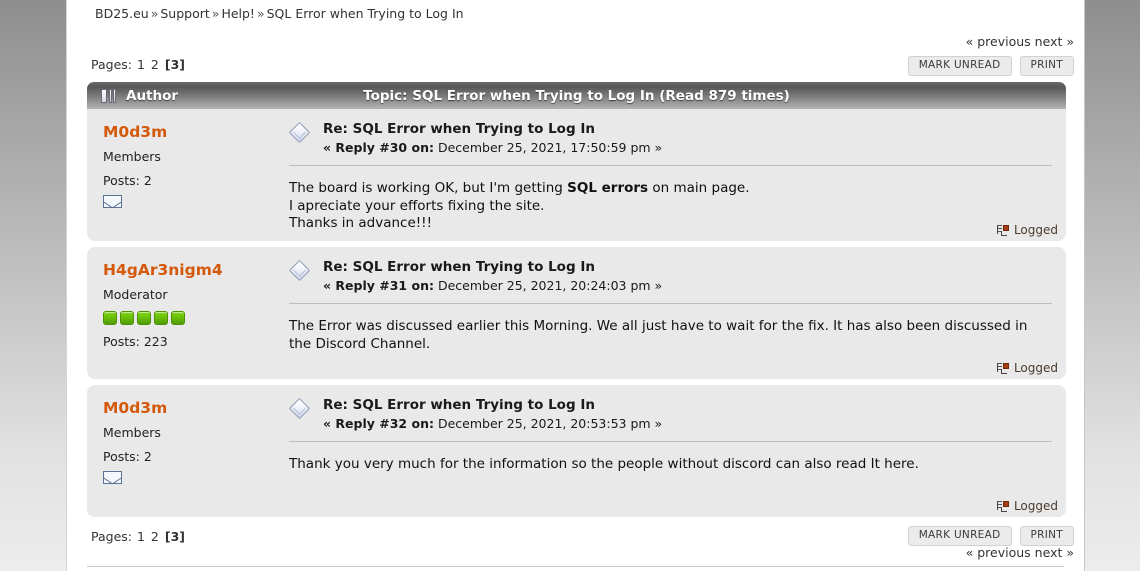  I want to click on reply-number-label: « Reply #31 on:, so click(378, 285).